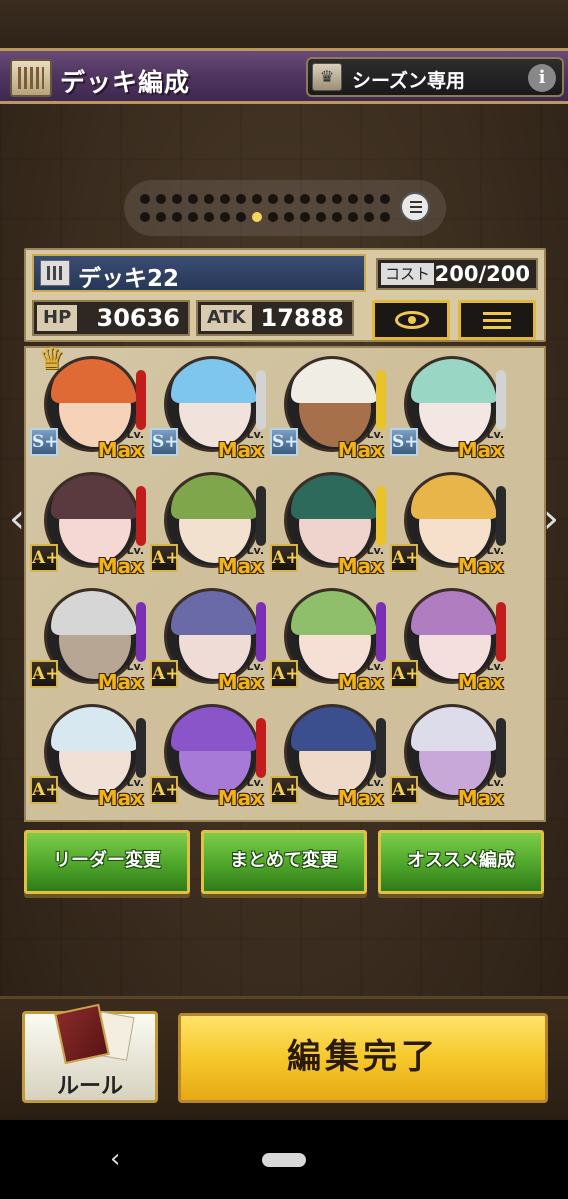 The image size is (568, 1199). What do you see at coordinates (327, 77) in the screenshot?
I see `crown-icon: ♛` at bounding box center [327, 77].